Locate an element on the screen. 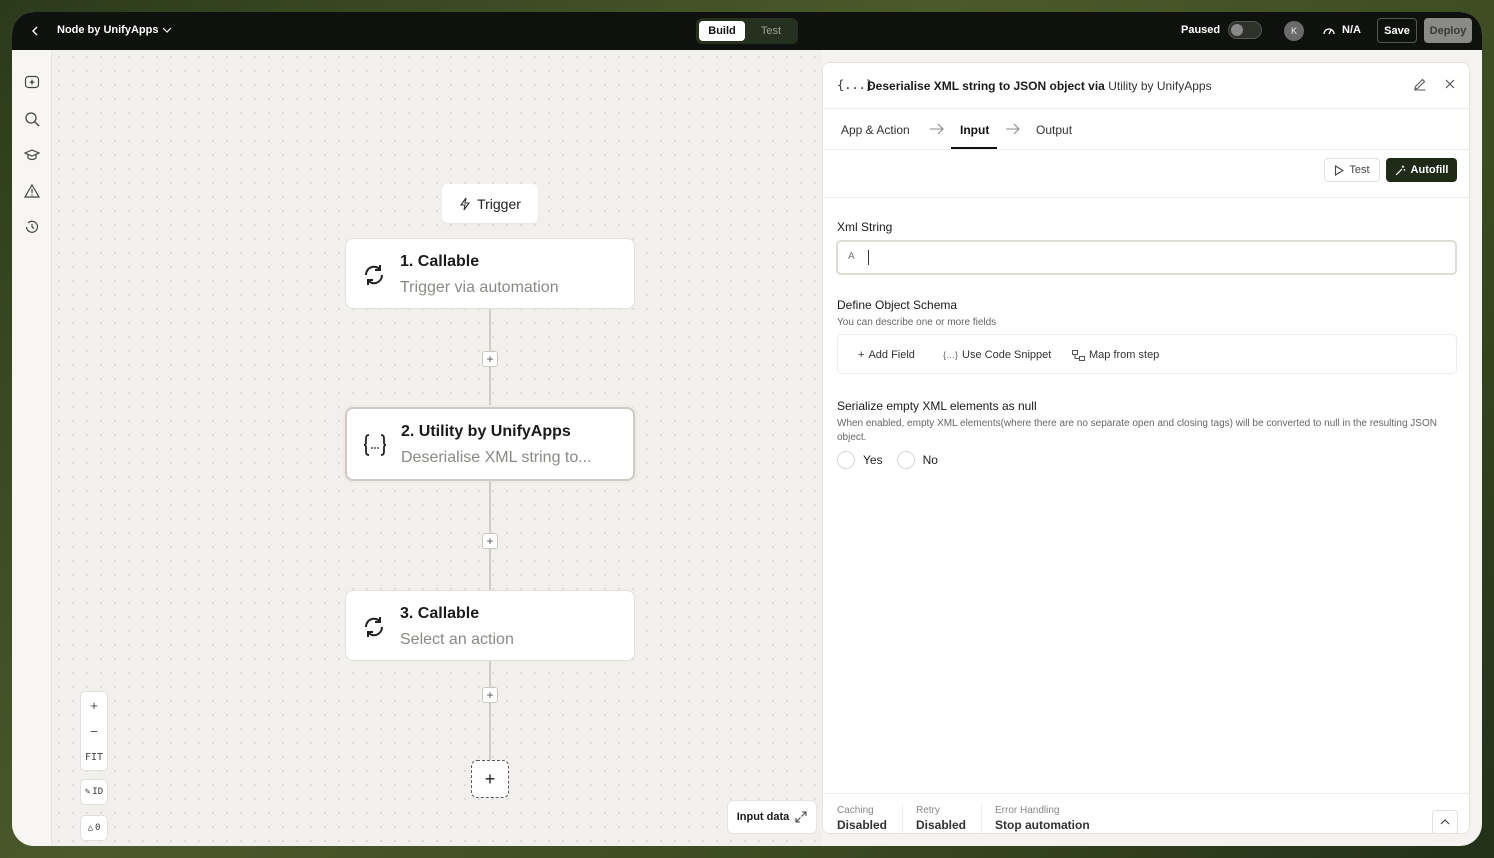 The height and width of the screenshot is (858, 1494). map-from-step-button: Map from step is located at coordinates (1115, 355).